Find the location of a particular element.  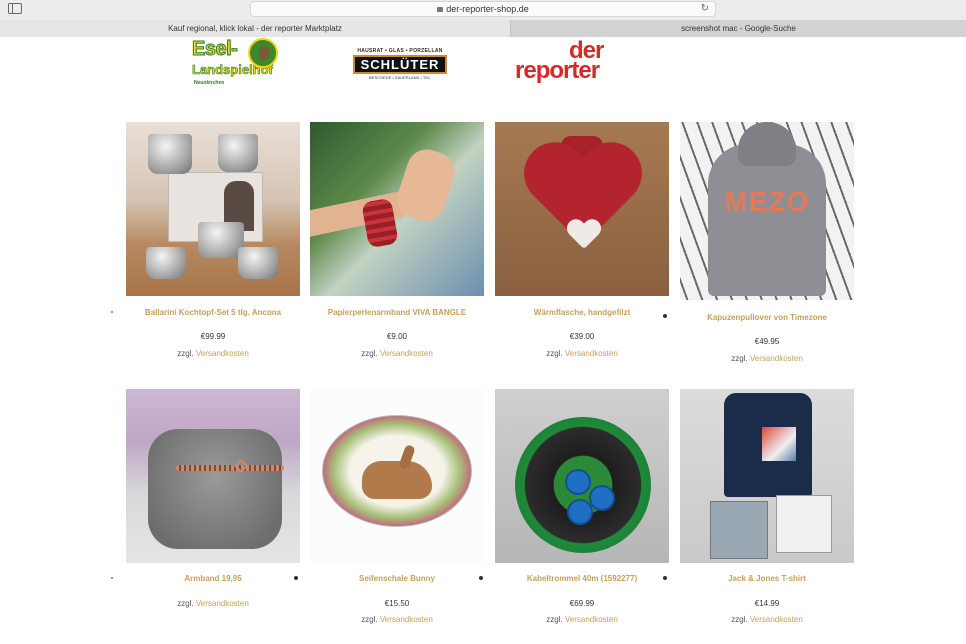

product-price: €9.00 is located at coordinates (397, 336).